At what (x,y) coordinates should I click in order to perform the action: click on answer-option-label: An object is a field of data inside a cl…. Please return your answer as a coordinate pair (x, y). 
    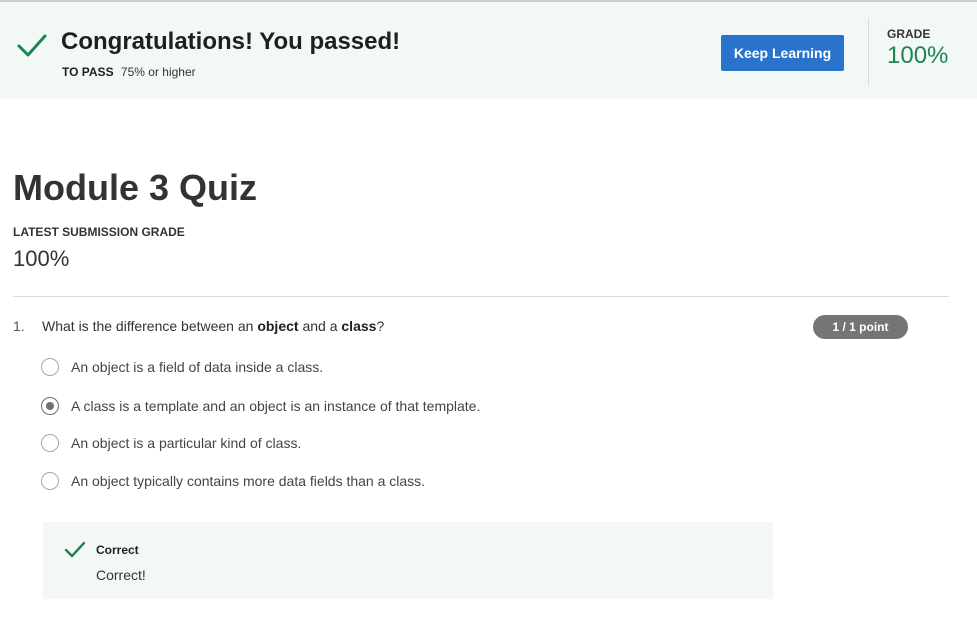
    Looking at the image, I should click on (197, 367).